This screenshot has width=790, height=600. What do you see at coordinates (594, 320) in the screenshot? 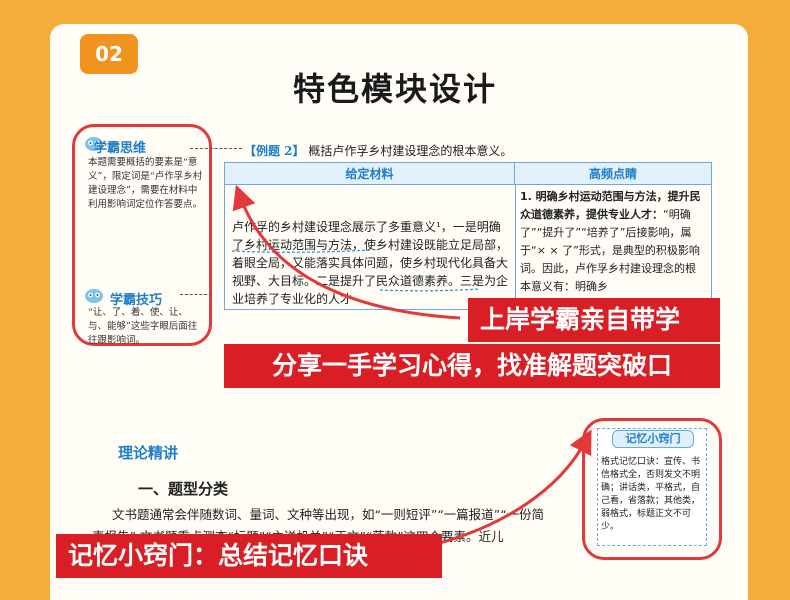
I see `banner-study-with-top-student: 上岸学霸亲自带学` at bounding box center [594, 320].